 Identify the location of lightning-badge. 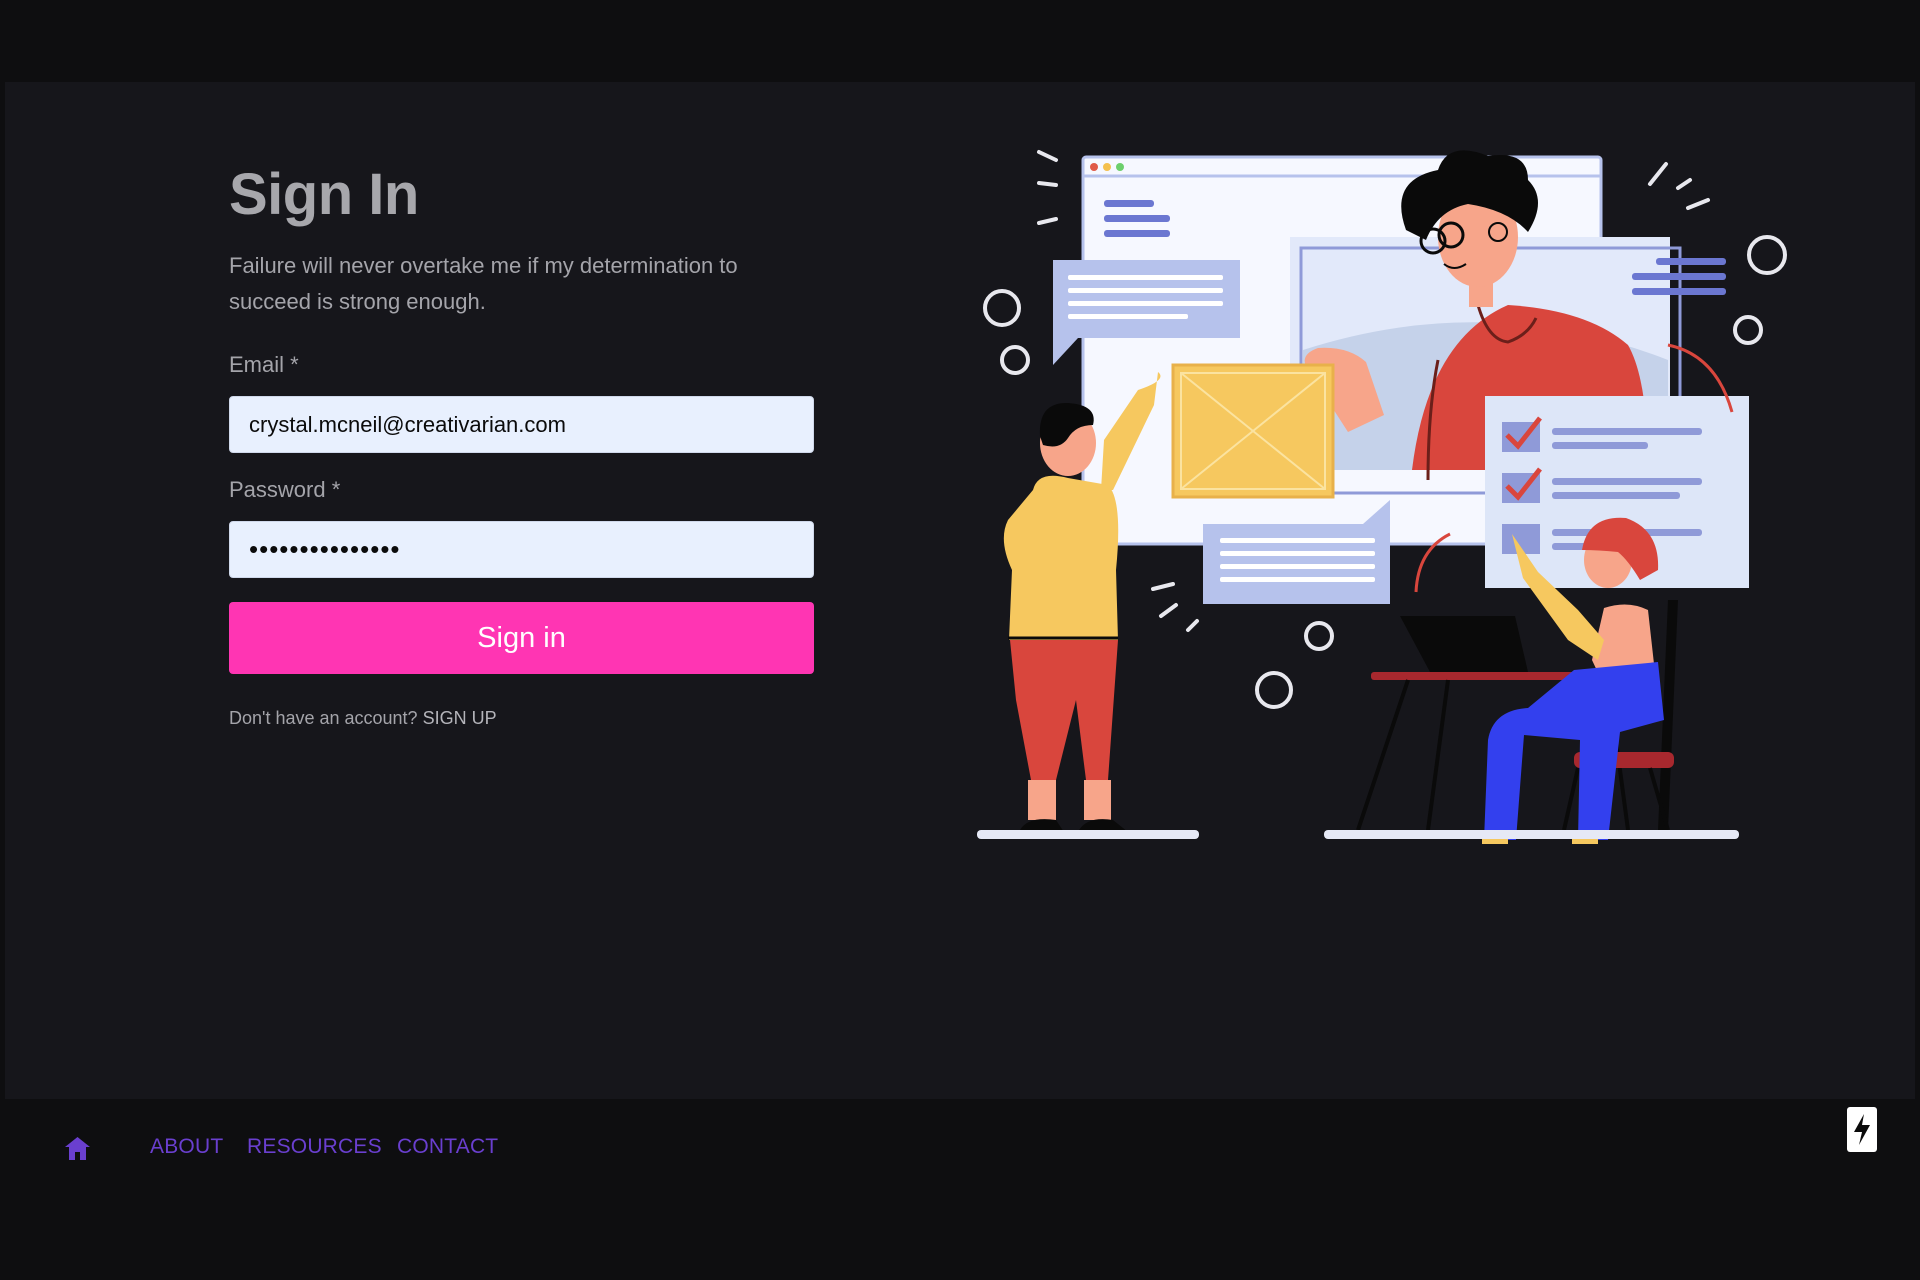
(1862, 1129).